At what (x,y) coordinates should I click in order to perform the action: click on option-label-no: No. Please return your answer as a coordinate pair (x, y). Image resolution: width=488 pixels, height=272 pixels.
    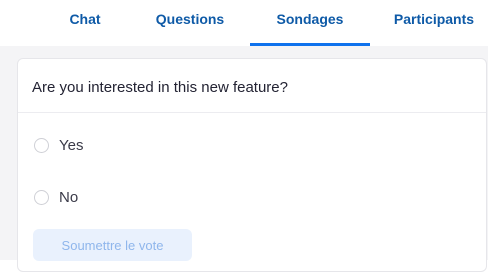
    Looking at the image, I should click on (69, 197).